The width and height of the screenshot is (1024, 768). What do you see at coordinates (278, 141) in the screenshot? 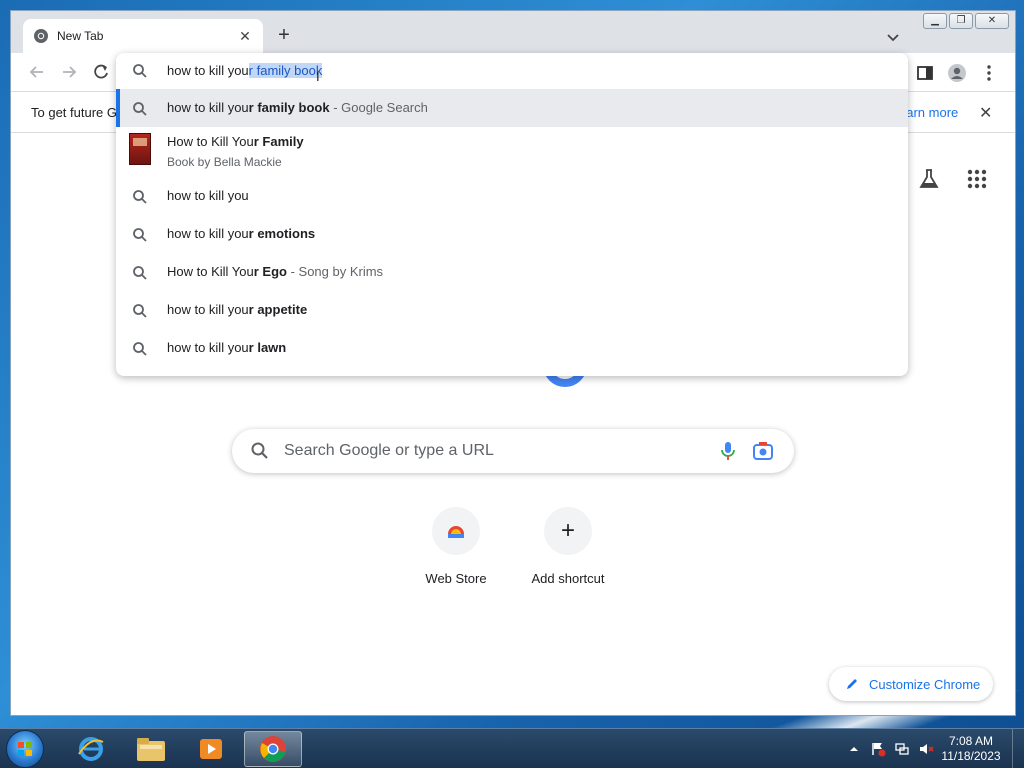
I see `suggestion-completion: r Family` at bounding box center [278, 141].